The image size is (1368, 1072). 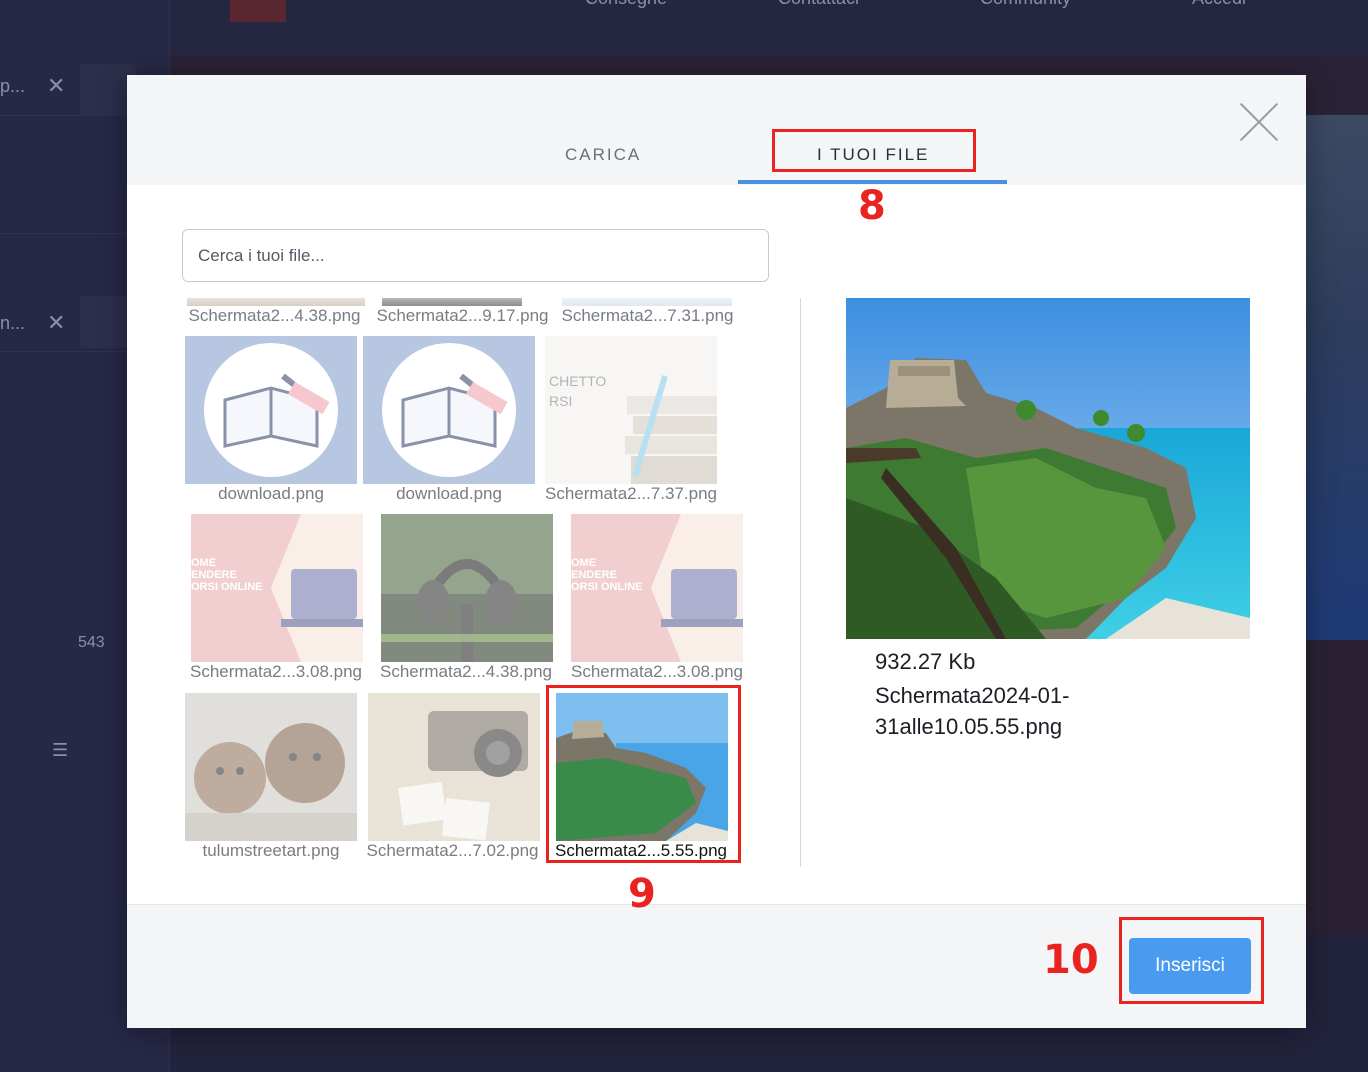 What do you see at coordinates (91, 642) in the screenshot?
I see `background-count: 543` at bounding box center [91, 642].